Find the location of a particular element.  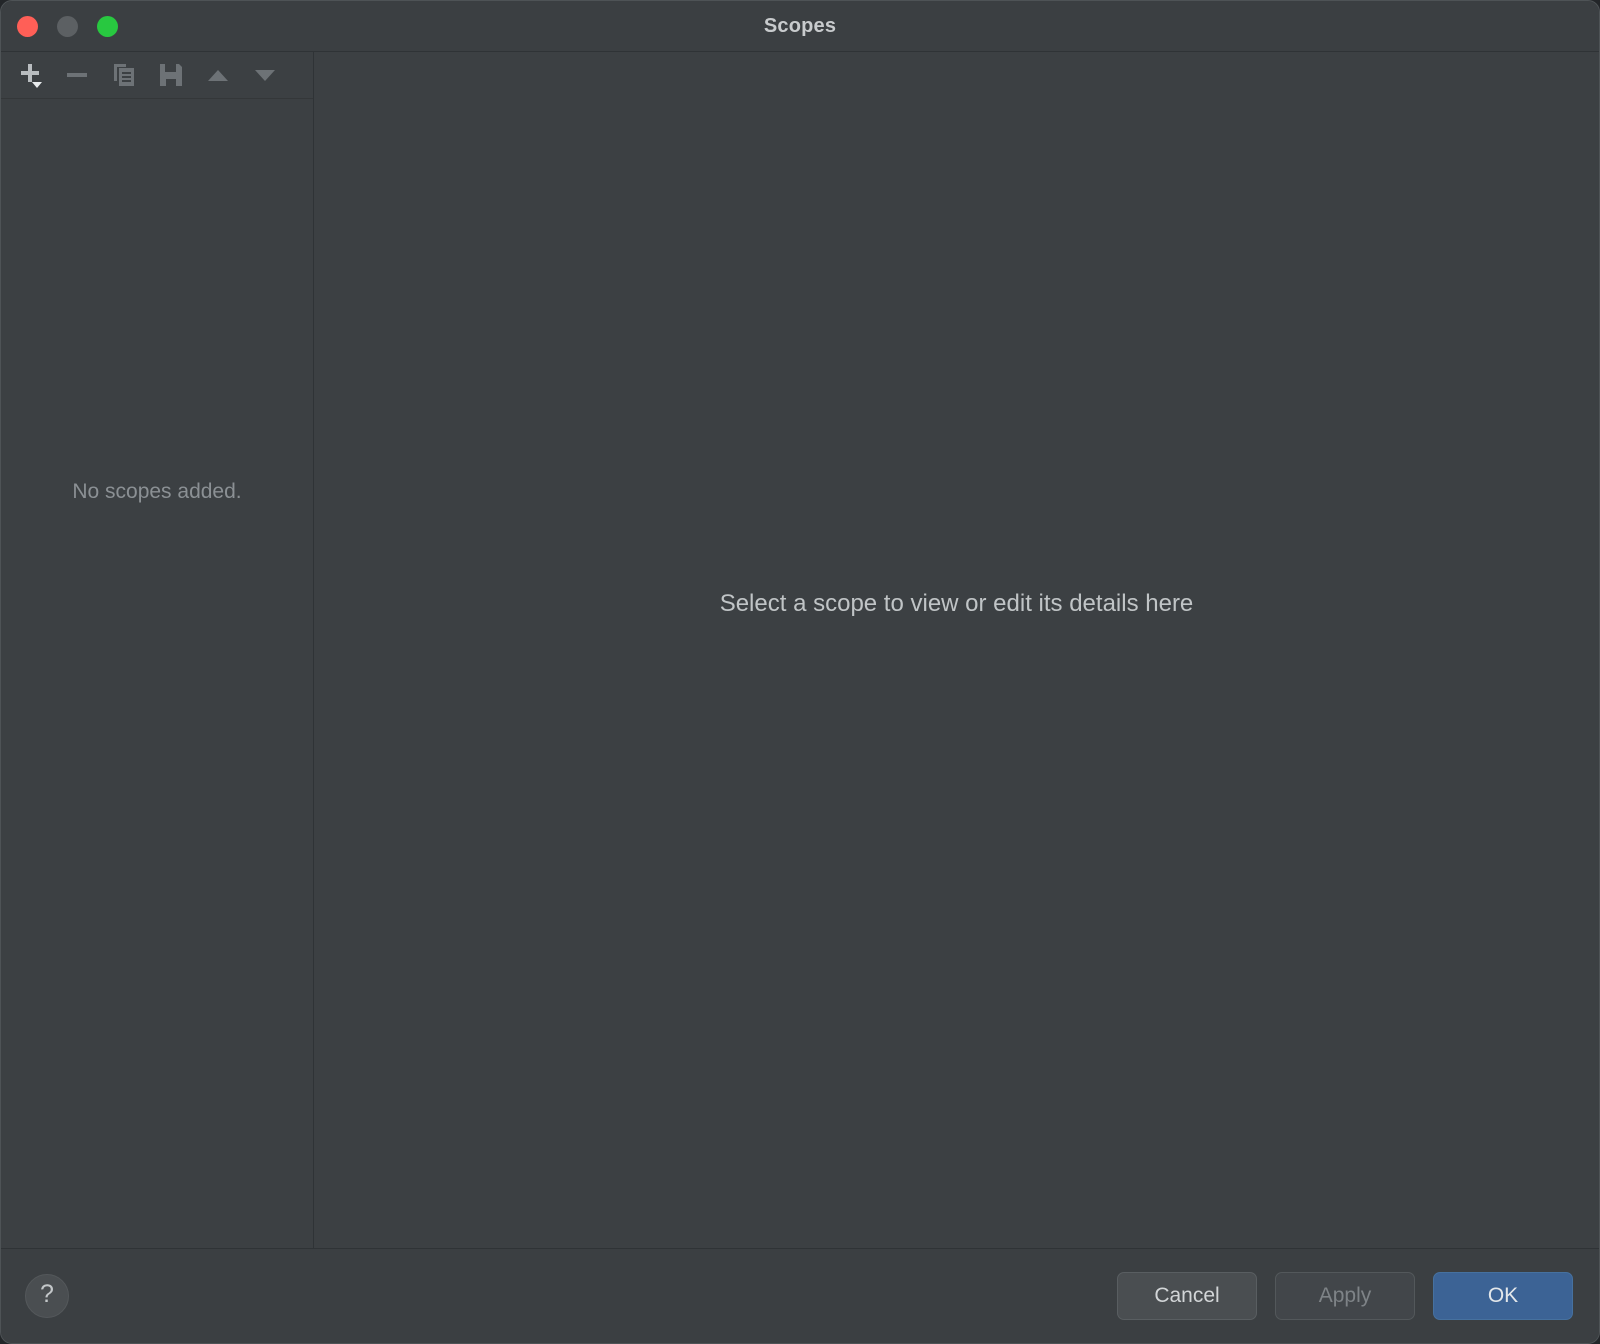

save-scope-button is located at coordinates (170, 75).